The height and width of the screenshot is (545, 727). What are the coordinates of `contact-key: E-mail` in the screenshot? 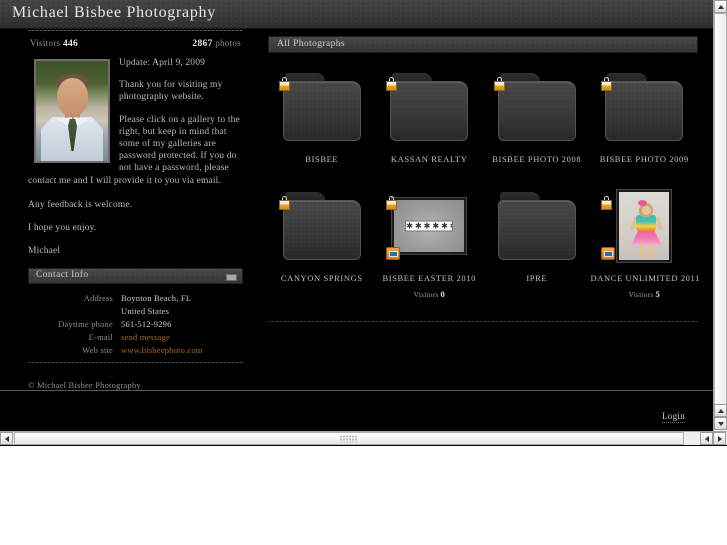 It's located at (100, 336).